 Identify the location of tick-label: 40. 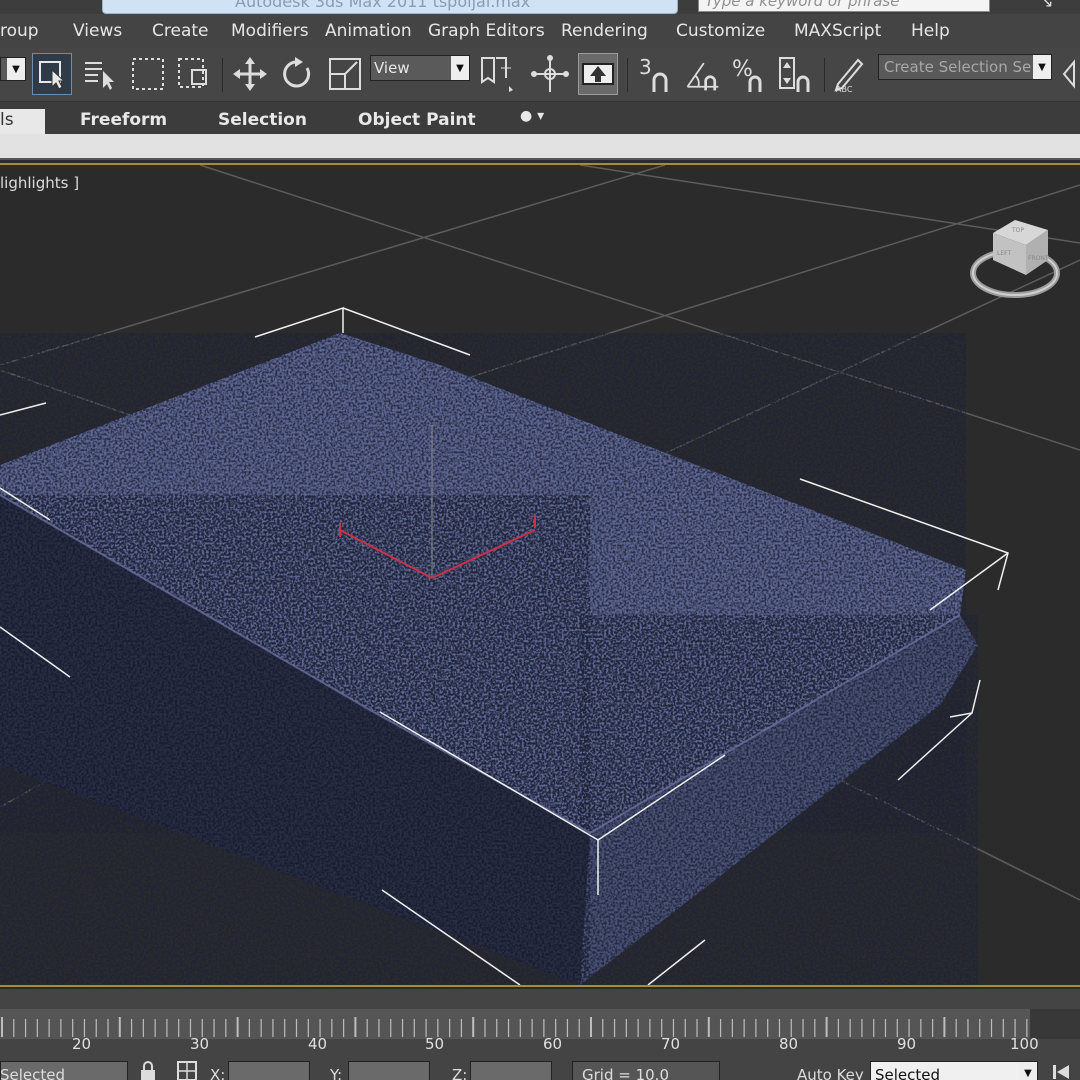
(318, 1044).